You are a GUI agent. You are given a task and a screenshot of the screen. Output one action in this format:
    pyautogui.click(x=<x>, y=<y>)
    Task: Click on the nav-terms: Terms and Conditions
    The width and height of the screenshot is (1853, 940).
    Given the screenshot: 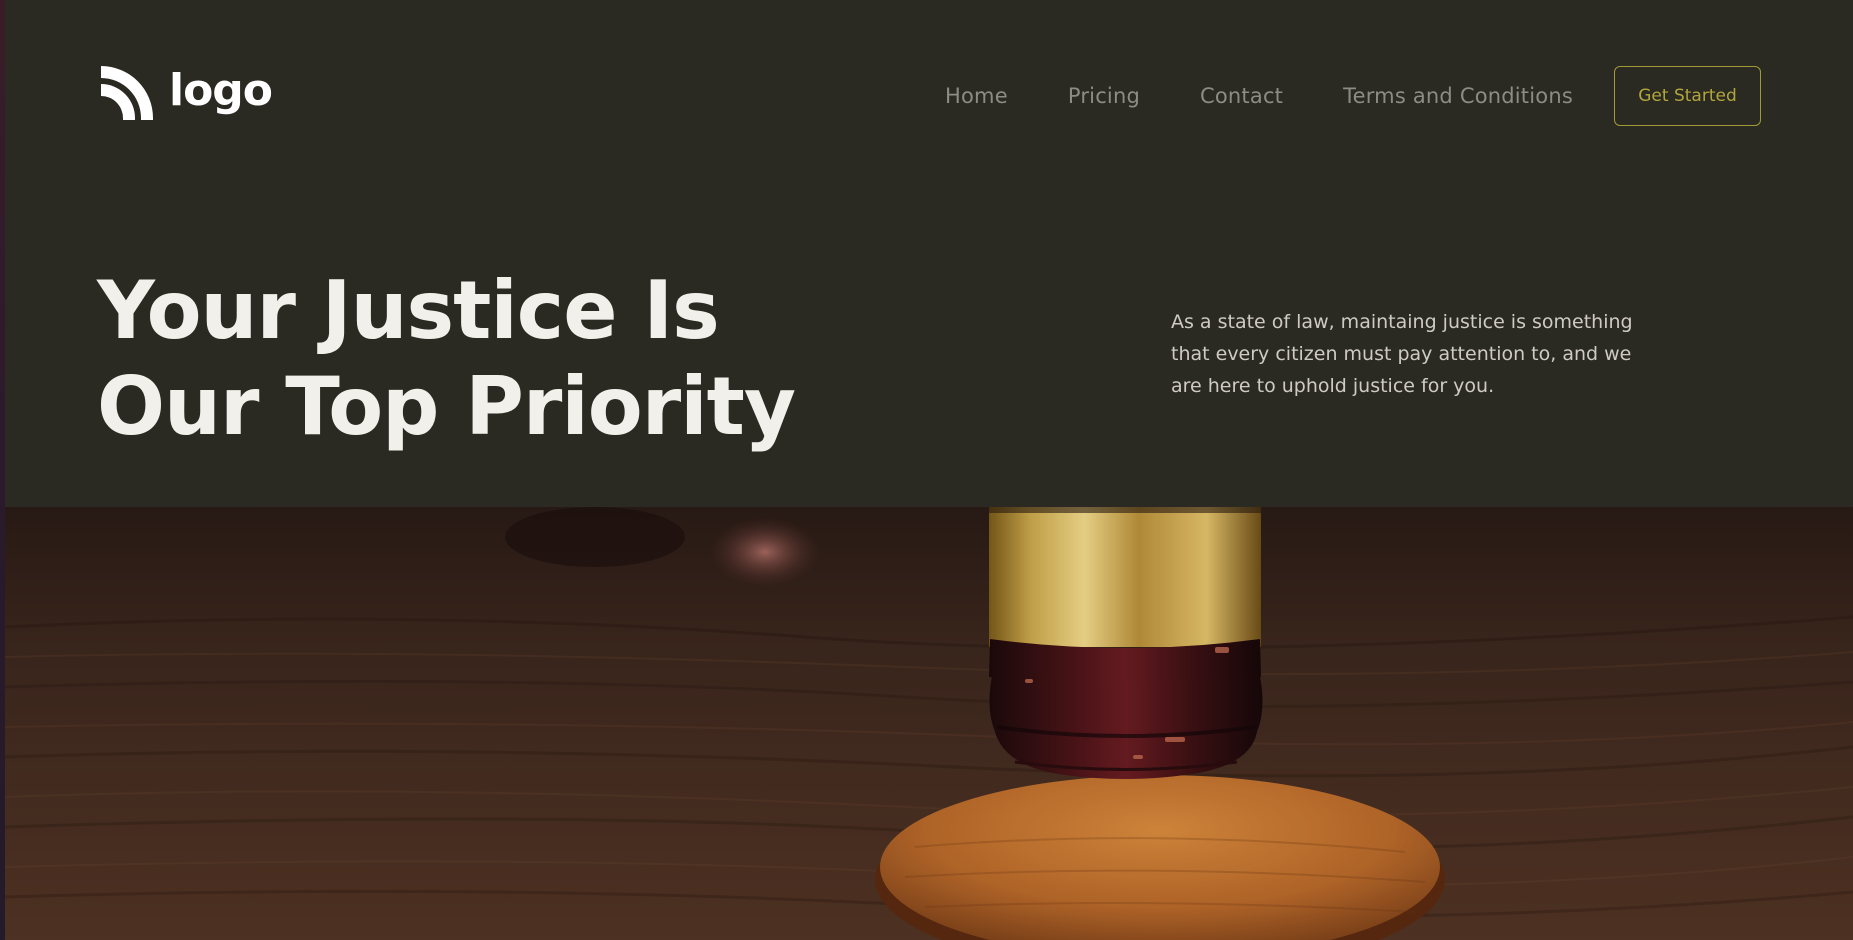 What is the action you would take?
    pyautogui.click(x=1458, y=96)
    